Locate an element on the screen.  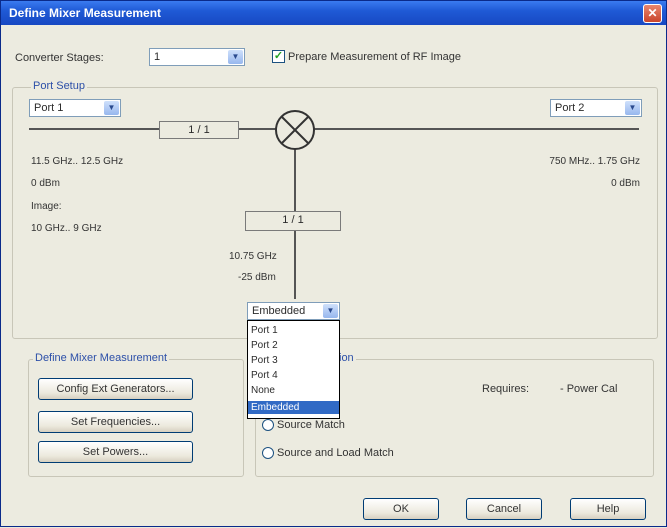
right-port-select: Port 2 ▼ is located at coordinates (596, 108).